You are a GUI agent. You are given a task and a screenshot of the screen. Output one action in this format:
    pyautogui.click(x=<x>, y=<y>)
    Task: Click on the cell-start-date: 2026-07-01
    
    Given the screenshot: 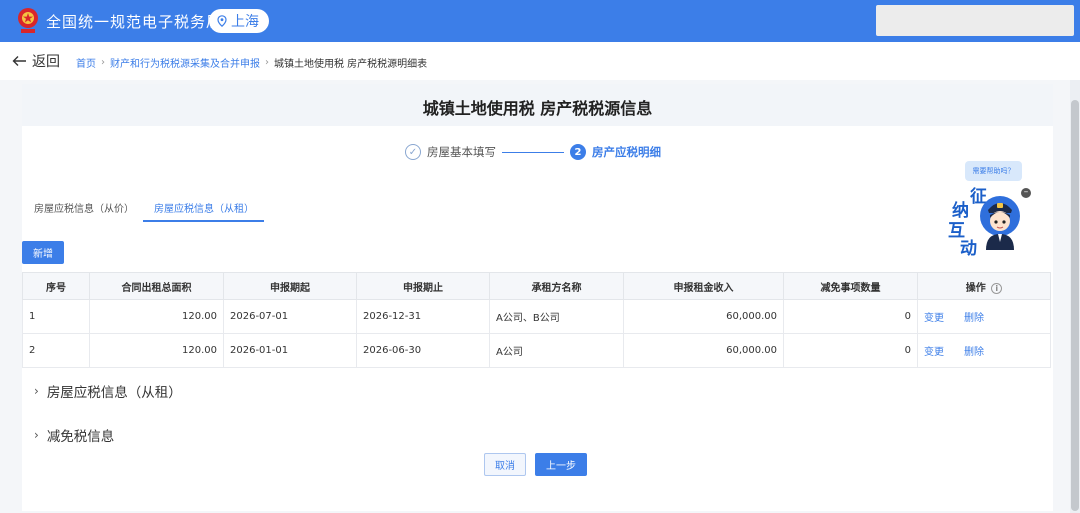 What is the action you would take?
    pyautogui.click(x=290, y=316)
    